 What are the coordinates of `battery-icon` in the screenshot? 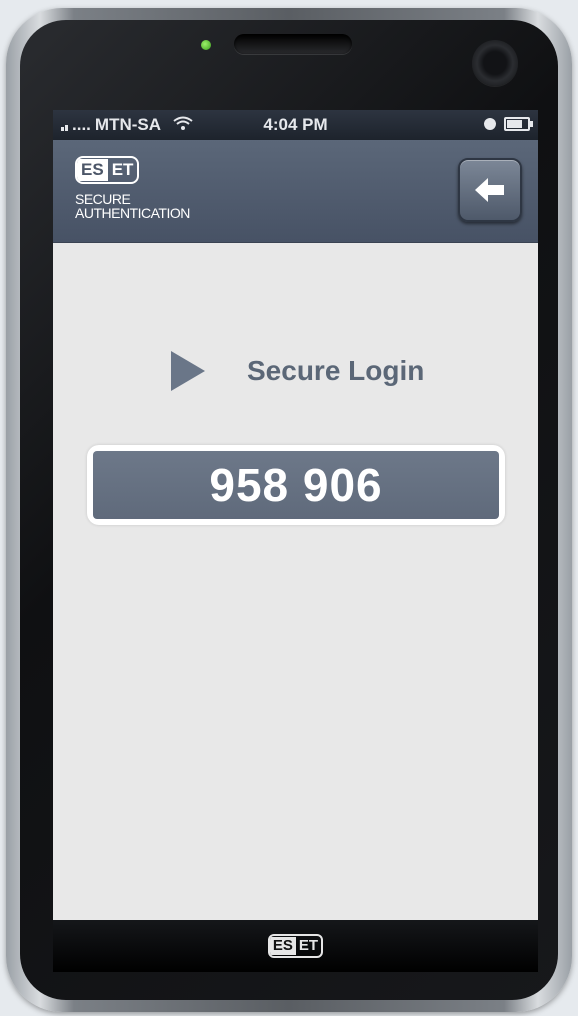 It's located at (518, 124).